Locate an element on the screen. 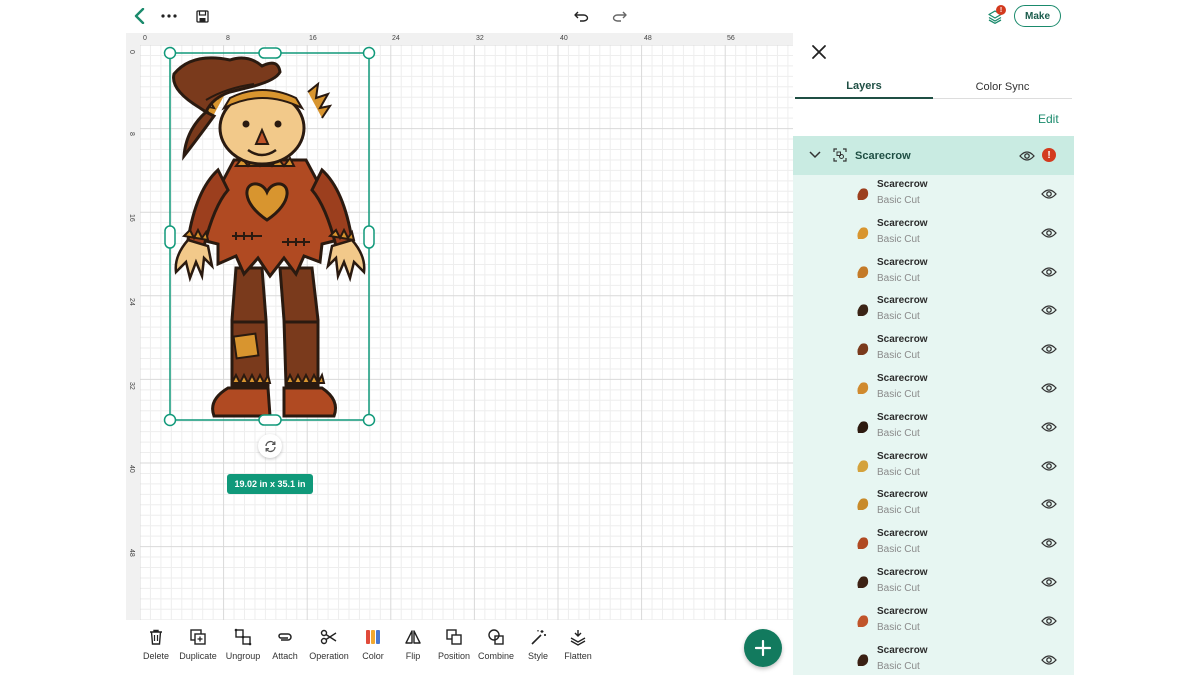  tool-label: Color is located at coordinates (373, 656).